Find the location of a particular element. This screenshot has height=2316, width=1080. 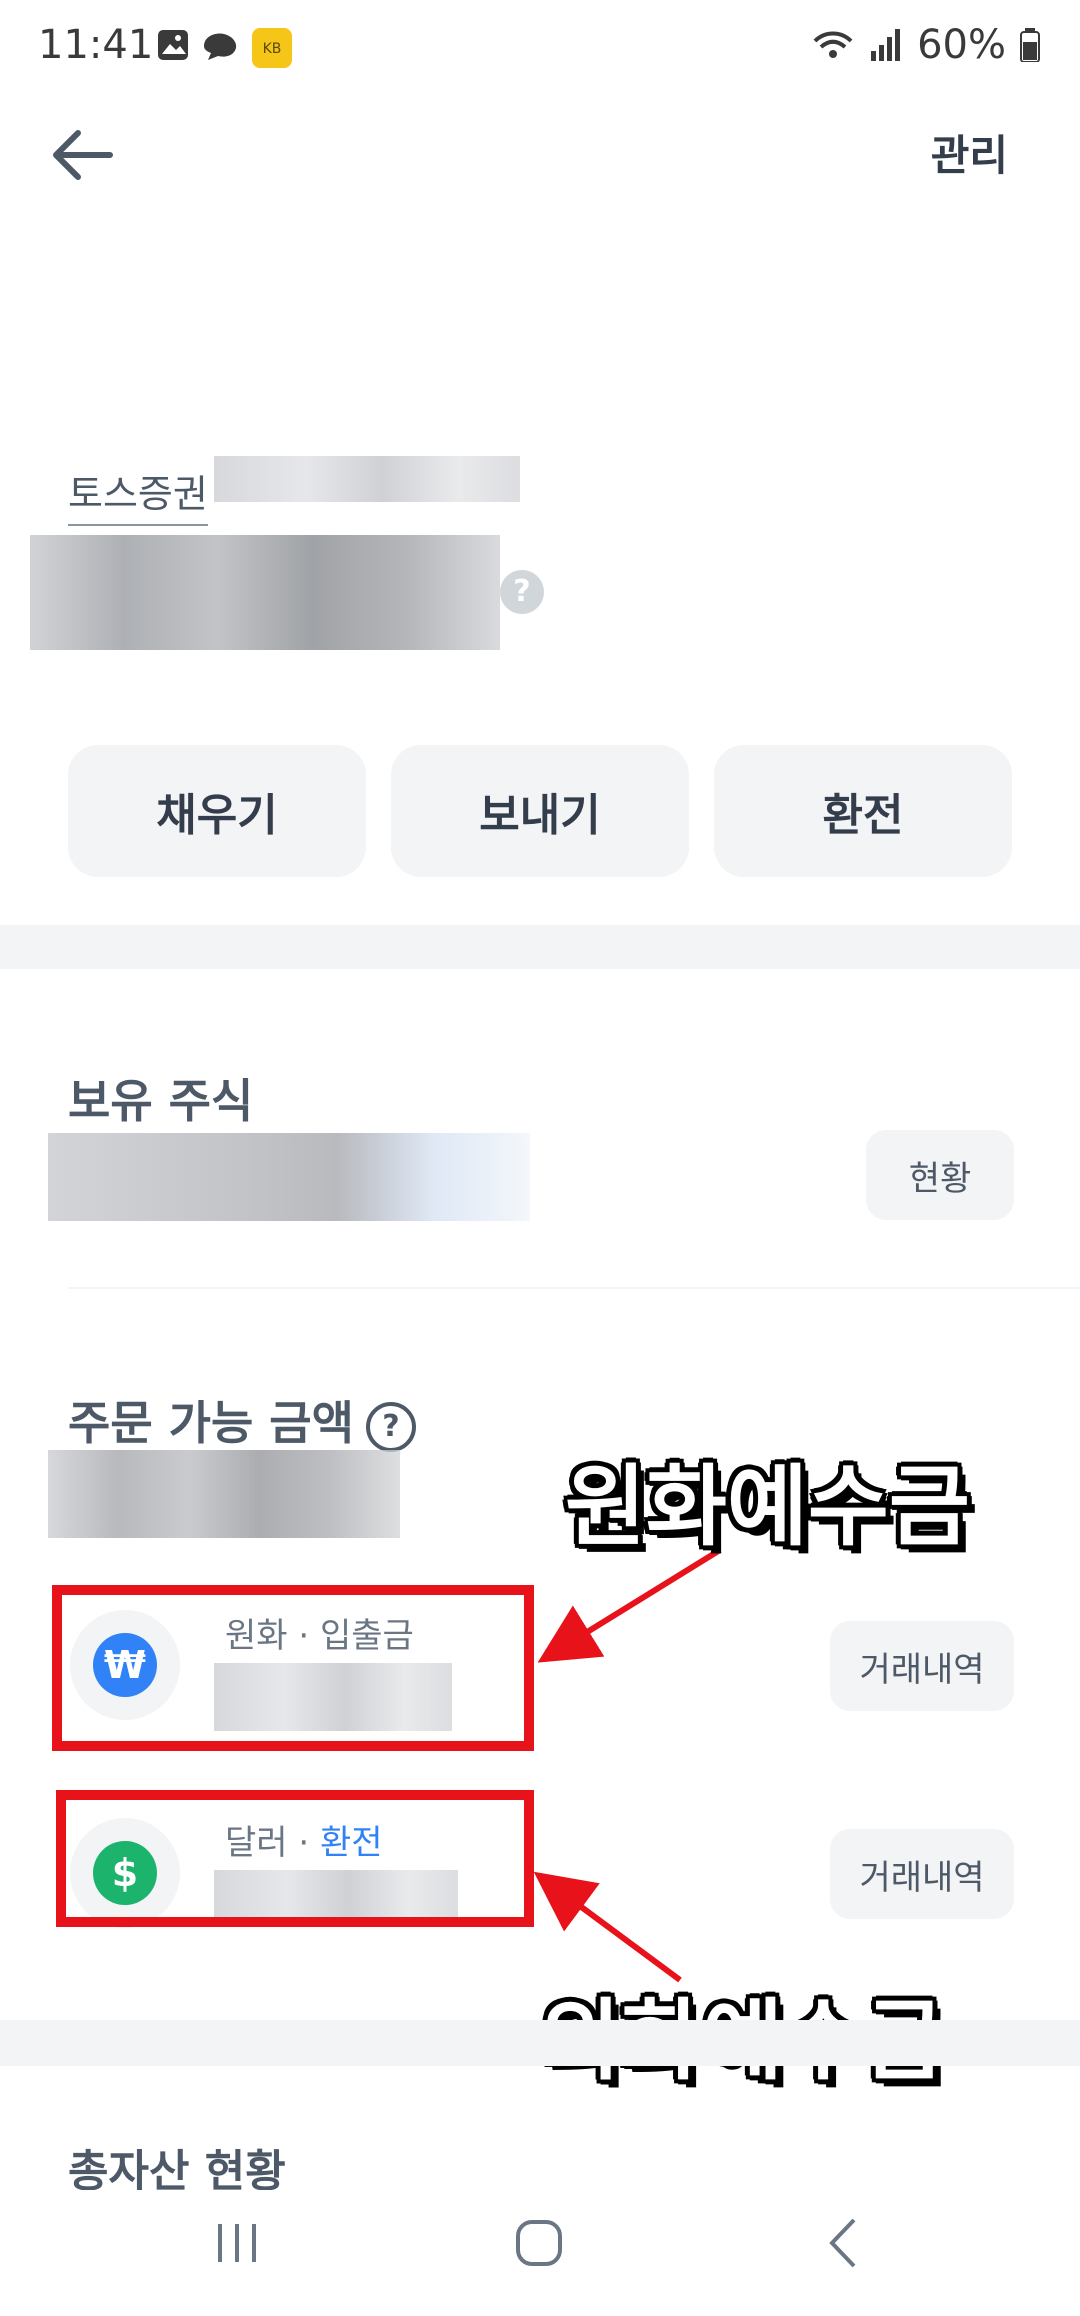

annotation-arrows is located at coordinates (627, 1765).